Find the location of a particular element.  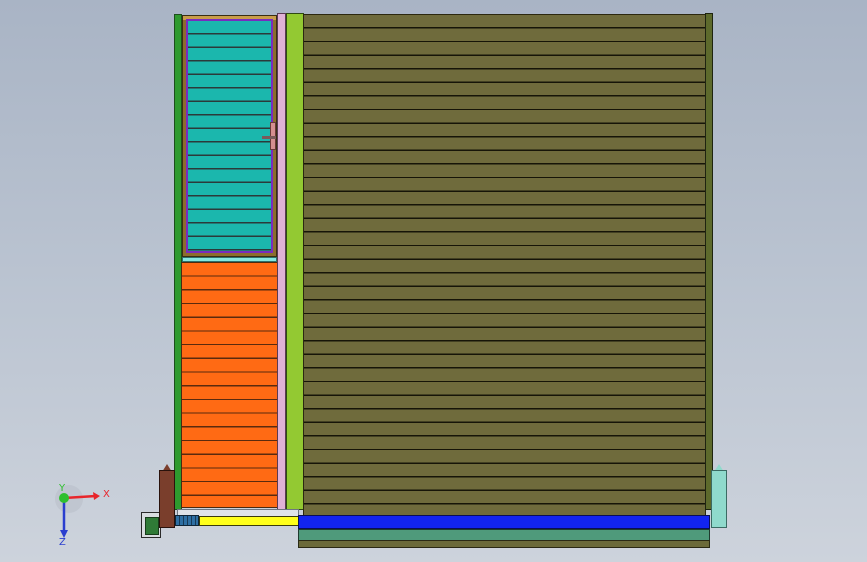

left-brown-post is located at coordinates (167, 499).